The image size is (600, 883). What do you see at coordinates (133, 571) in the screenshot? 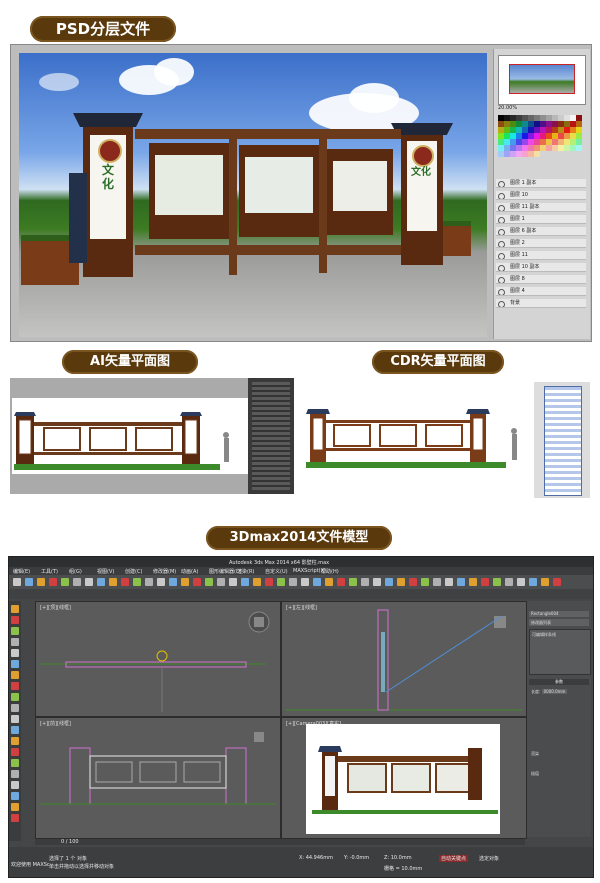
I see `menu-item: 创建(C)` at bounding box center [133, 571].